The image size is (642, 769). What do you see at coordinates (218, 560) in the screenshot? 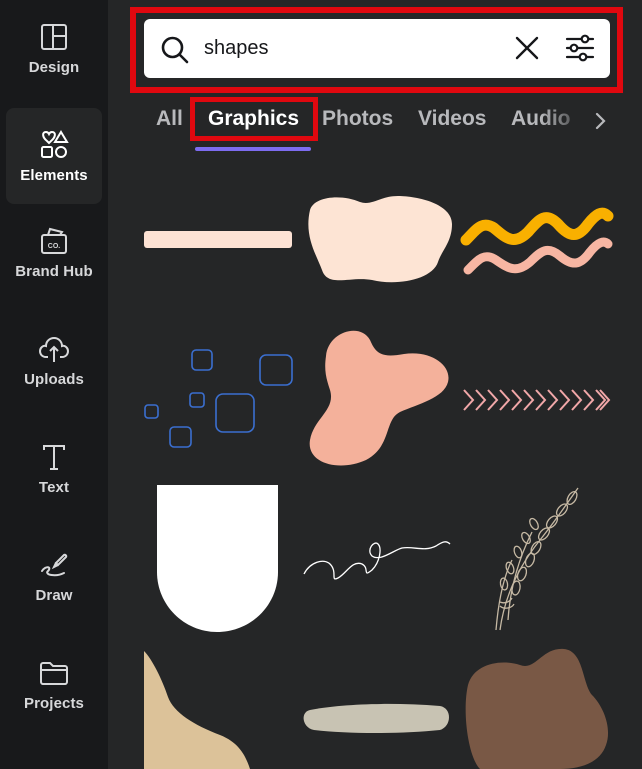
I see `result-white-arch-shape` at bounding box center [218, 560].